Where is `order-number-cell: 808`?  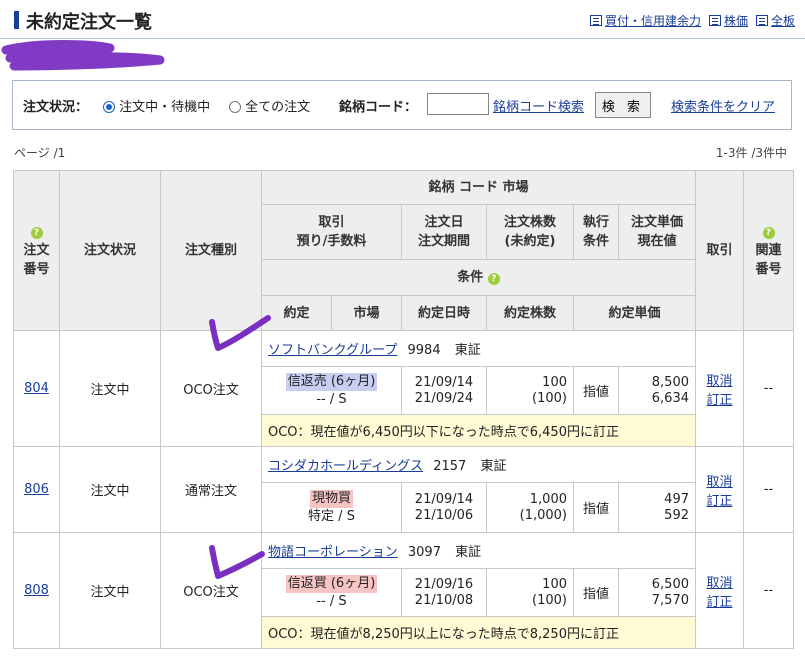
order-number-cell: 808 is located at coordinates (36, 590).